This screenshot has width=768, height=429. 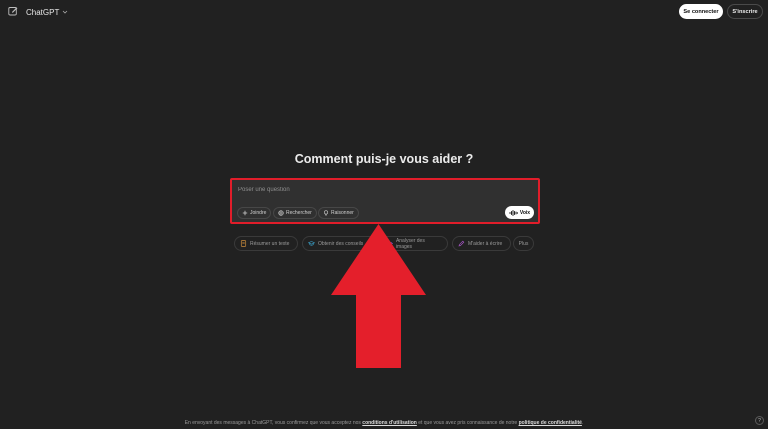 What do you see at coordinates (299, 213) in the screenshot?
I see `search-label: Rechercher` at bounding box center [299, 213].